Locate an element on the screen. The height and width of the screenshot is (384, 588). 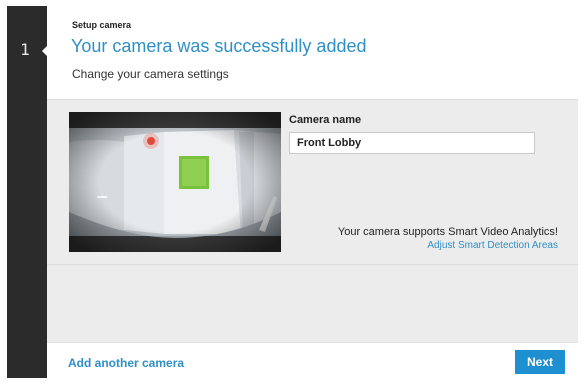
step-number: 1 is located at coordinates (25, 49).